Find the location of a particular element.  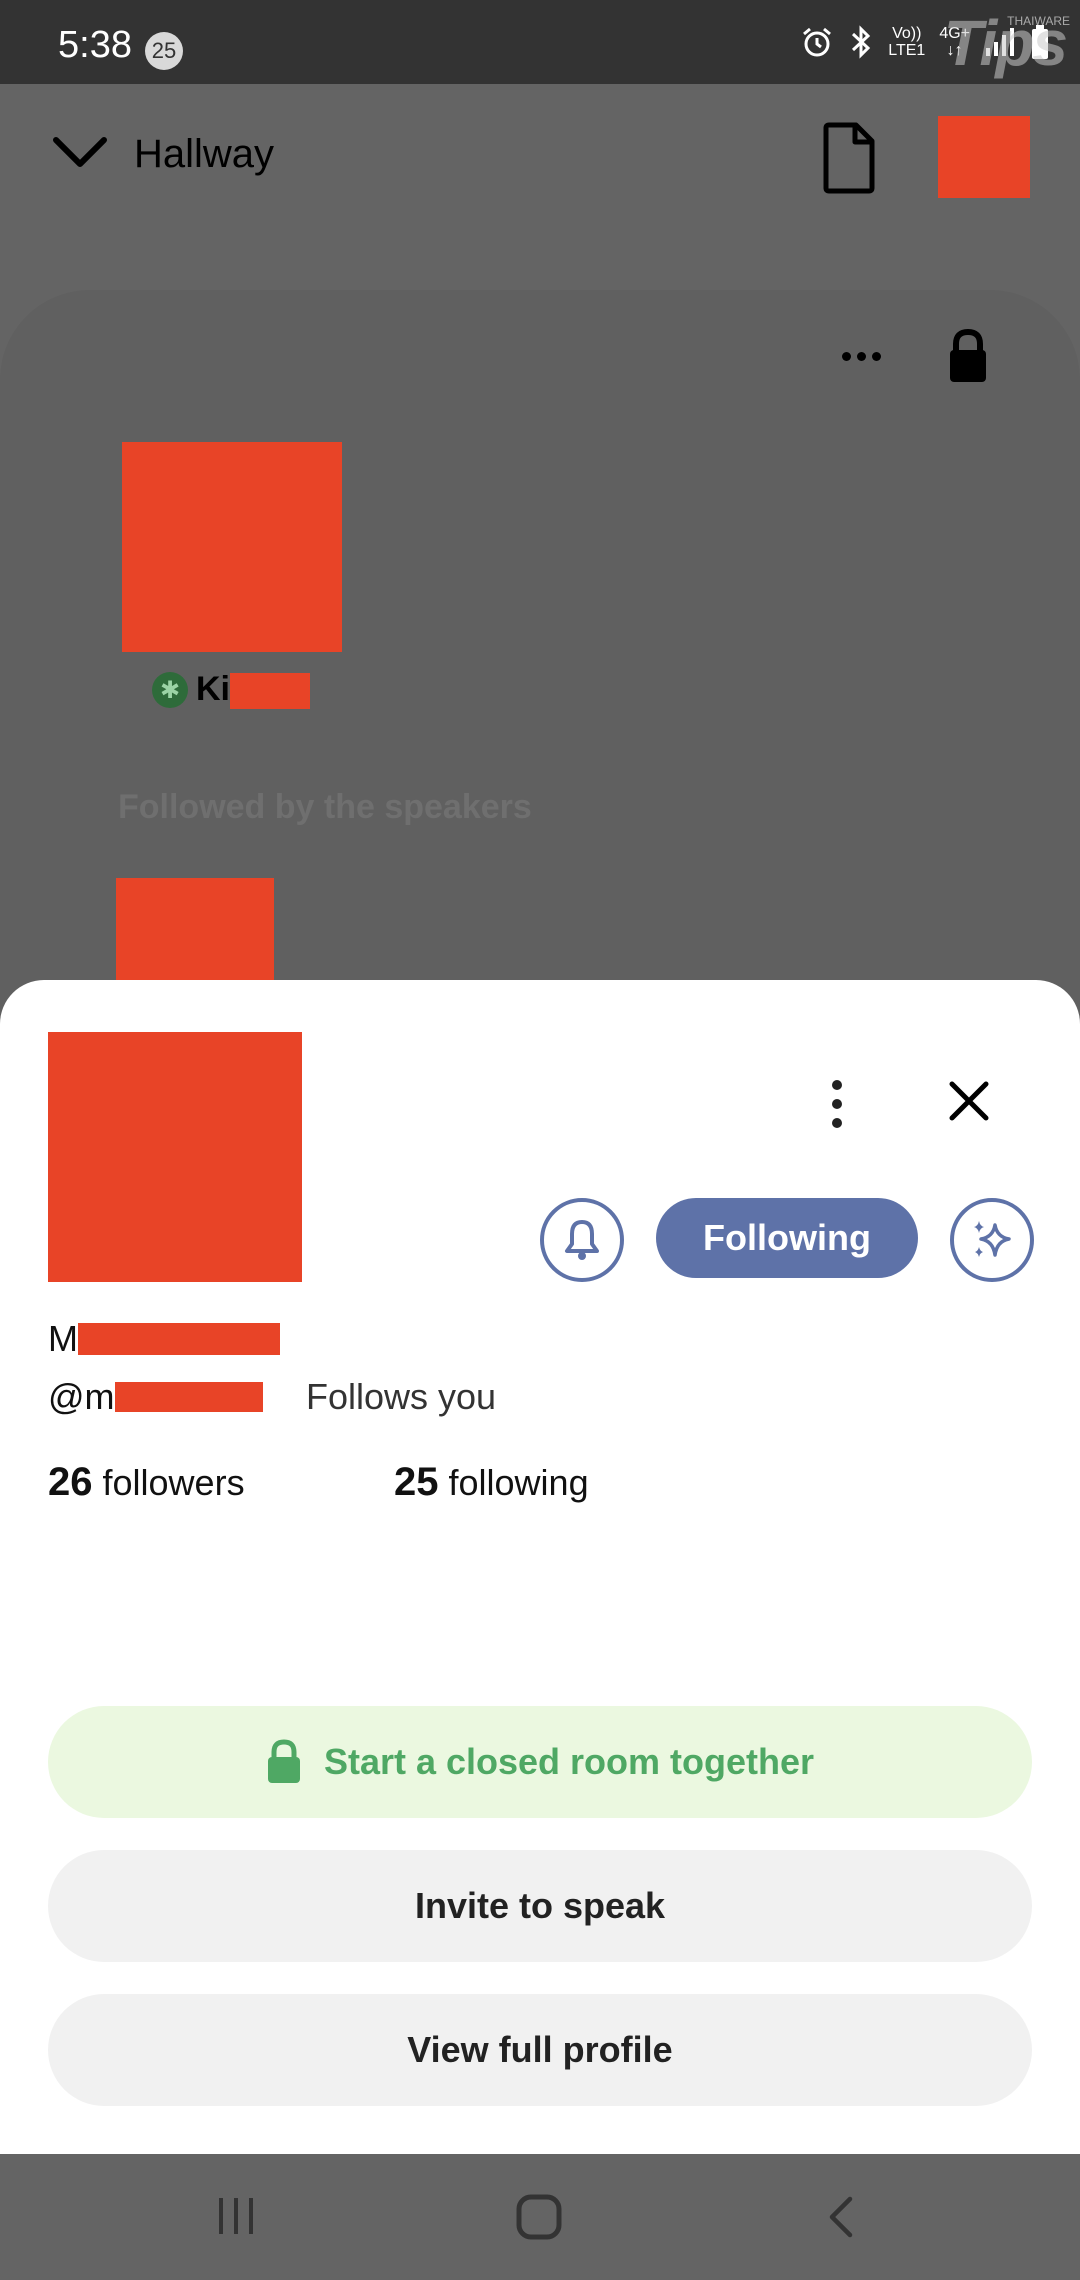

view-full-profile-button: View full profile is located at coordinates (540, 2050).